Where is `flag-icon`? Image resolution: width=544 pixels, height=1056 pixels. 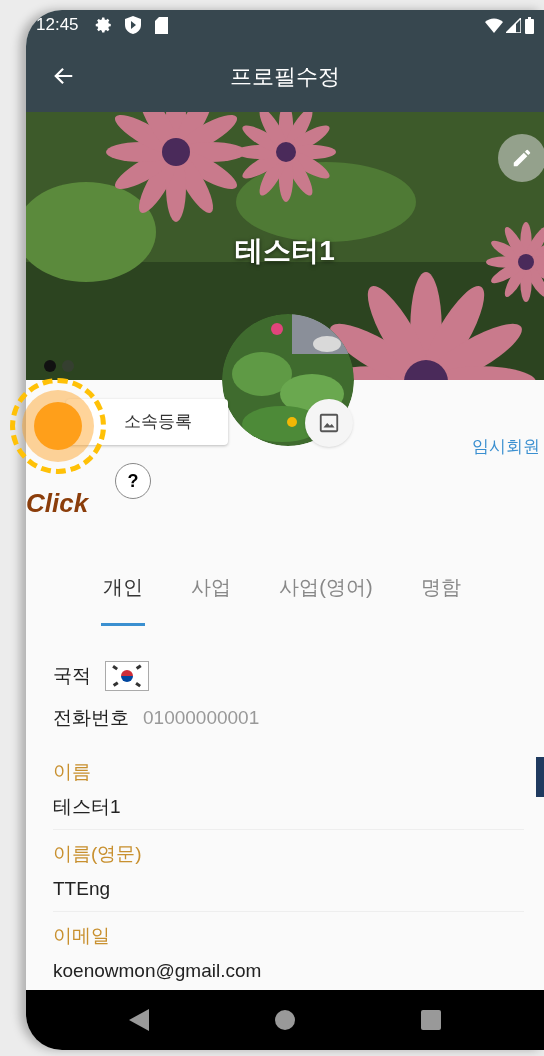 flag-icon is located at coordinates (127, 676).